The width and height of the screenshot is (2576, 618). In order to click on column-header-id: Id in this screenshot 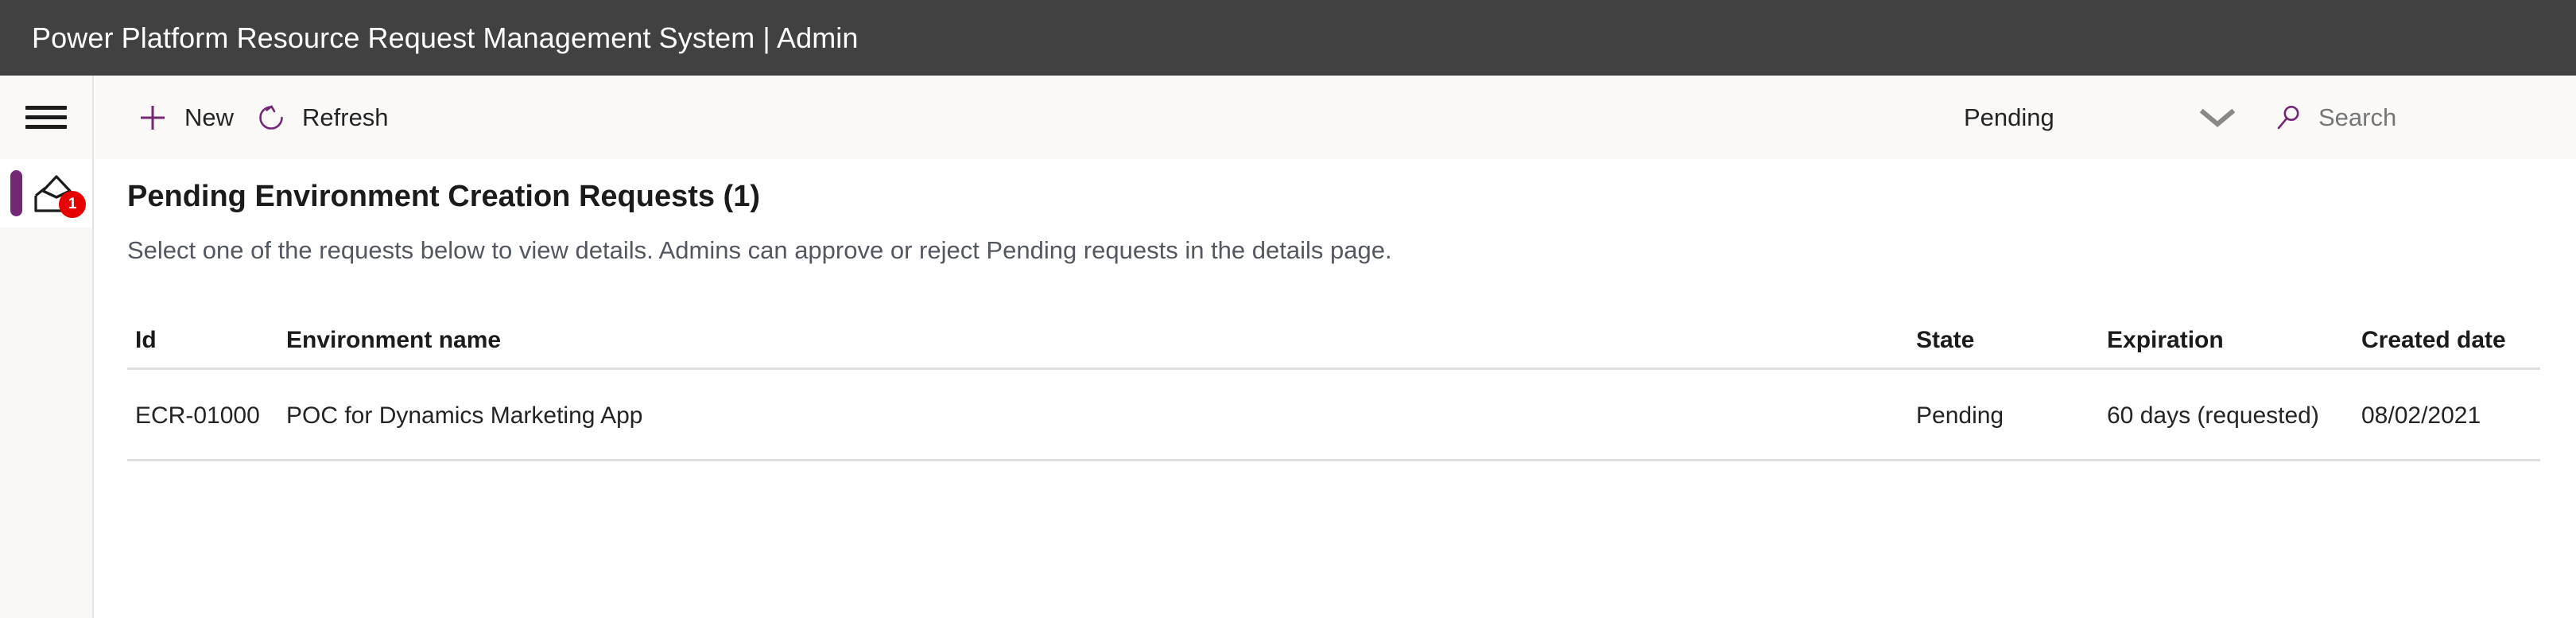, I will do `click(146, 339)`.